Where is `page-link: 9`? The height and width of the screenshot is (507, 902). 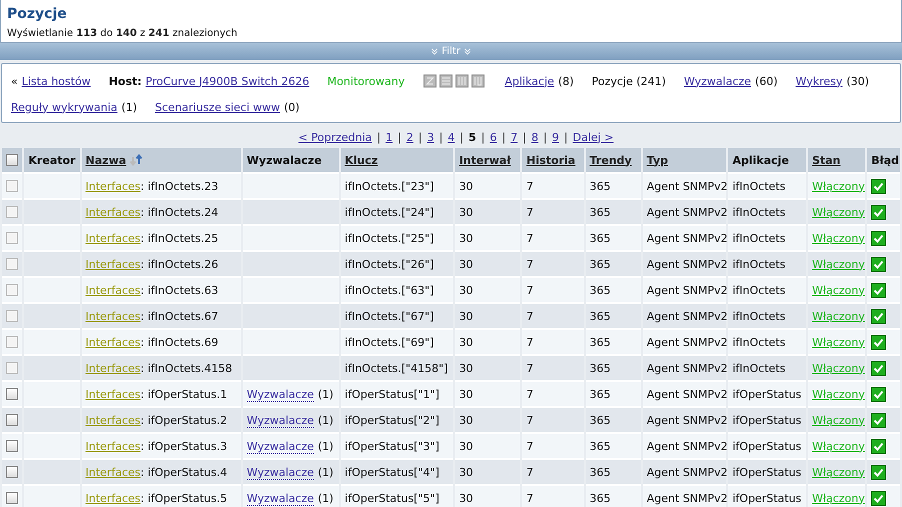 page-link: 9 is located at coordinates (556, 137).